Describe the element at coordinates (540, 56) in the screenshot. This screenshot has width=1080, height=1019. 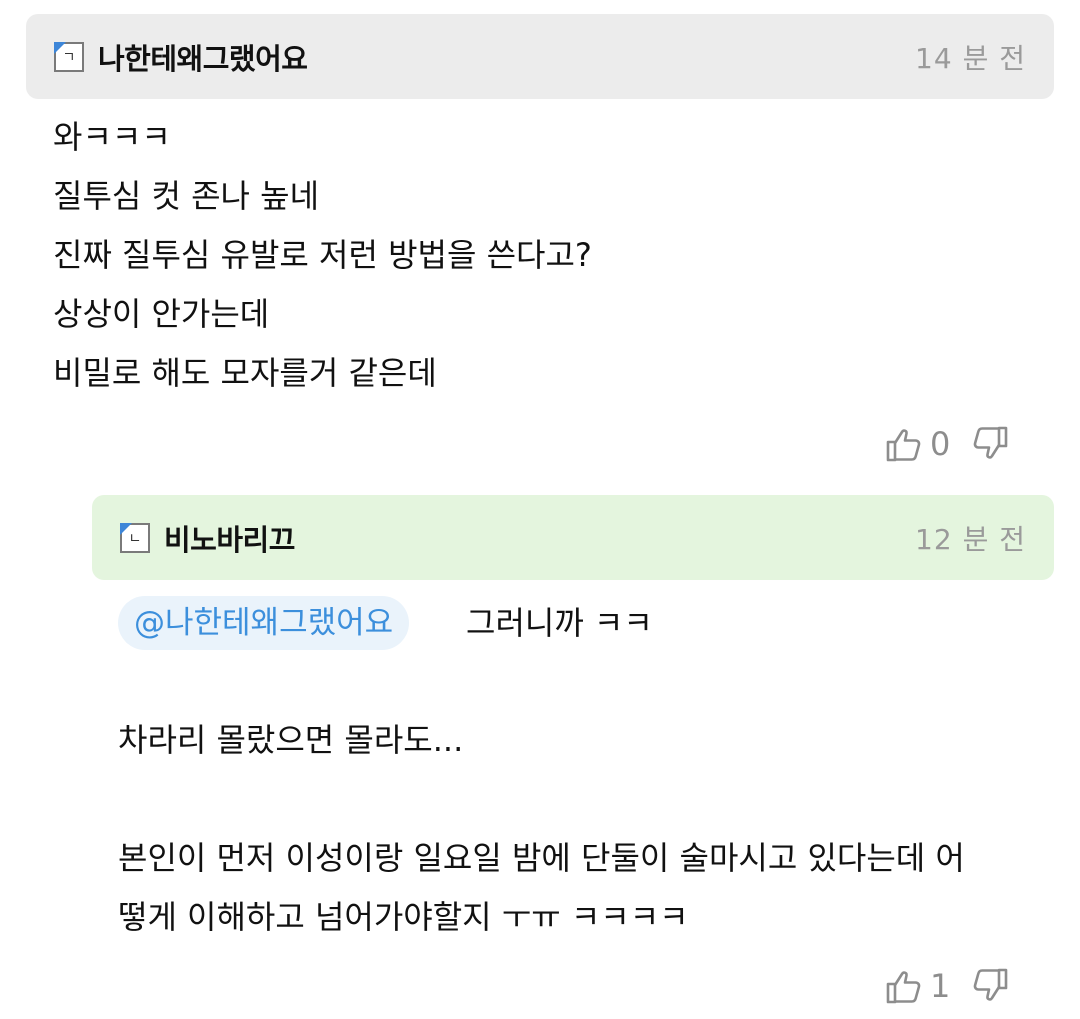
I see `comment-header: ㄱ 나한테왜그랬어요 14 분 전` at that location.